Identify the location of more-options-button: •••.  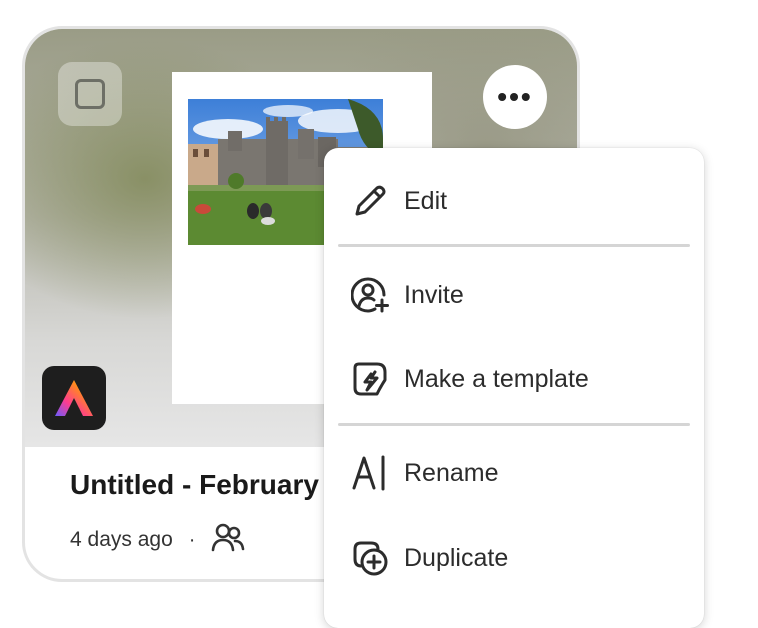
(515, 97).